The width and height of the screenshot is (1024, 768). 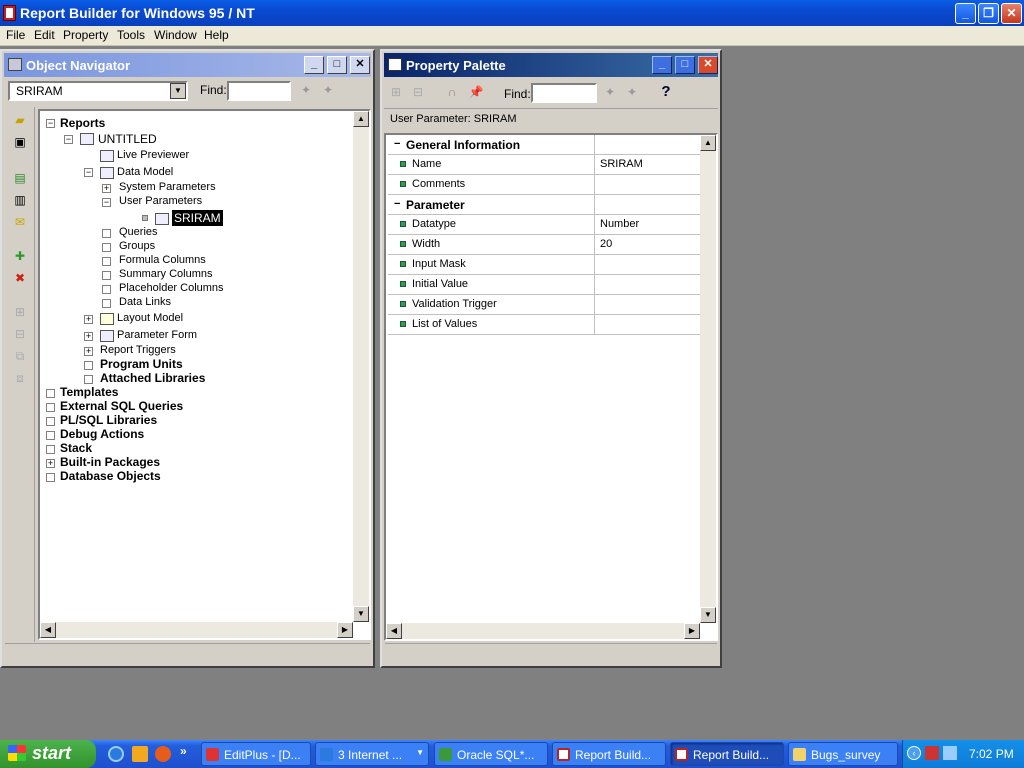 I want to click on property-row-comments: Comments, so click(x=545, y=185).